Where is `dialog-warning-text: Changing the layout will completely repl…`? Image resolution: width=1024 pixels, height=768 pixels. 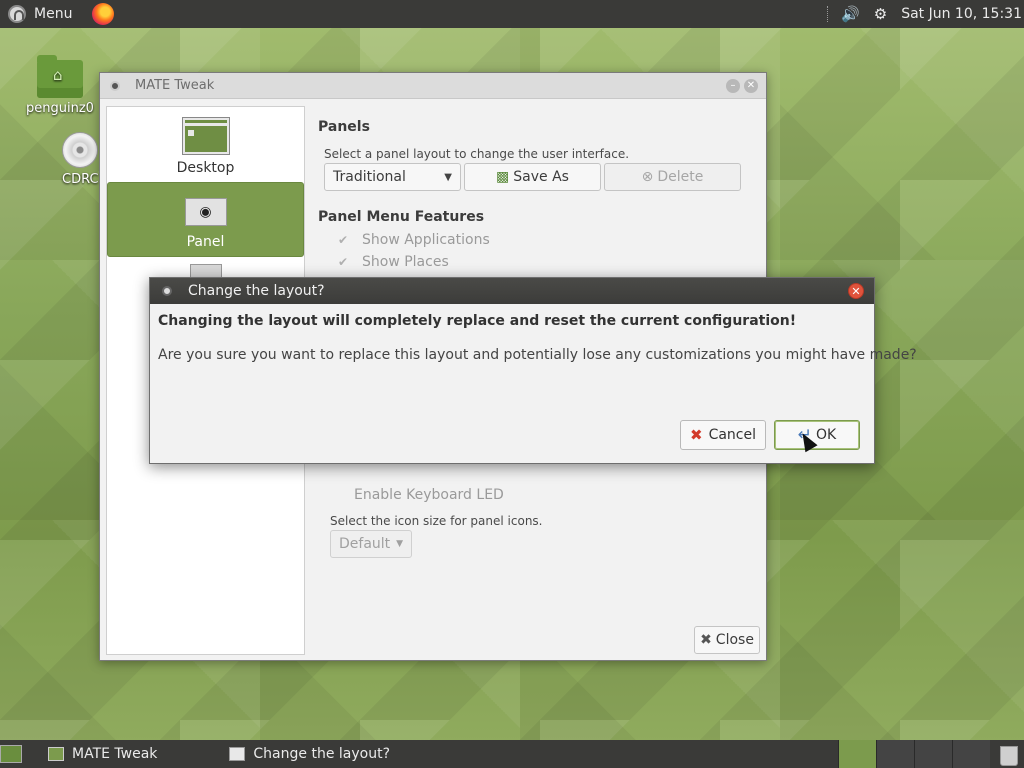 dialog-warning-text: Changing the layout will completely repl… is located at coordinates (477, 321).